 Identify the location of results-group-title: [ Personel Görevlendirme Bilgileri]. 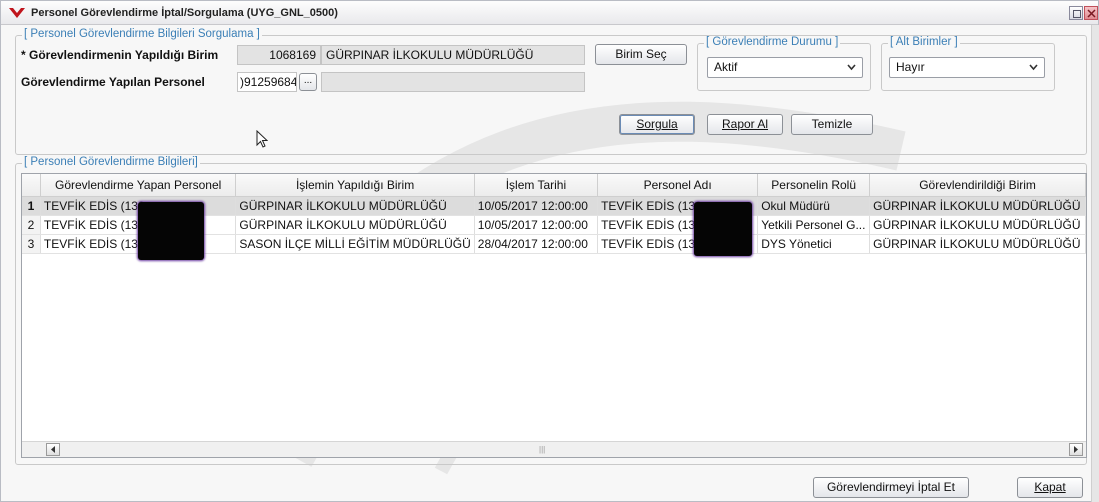
(111, 162).